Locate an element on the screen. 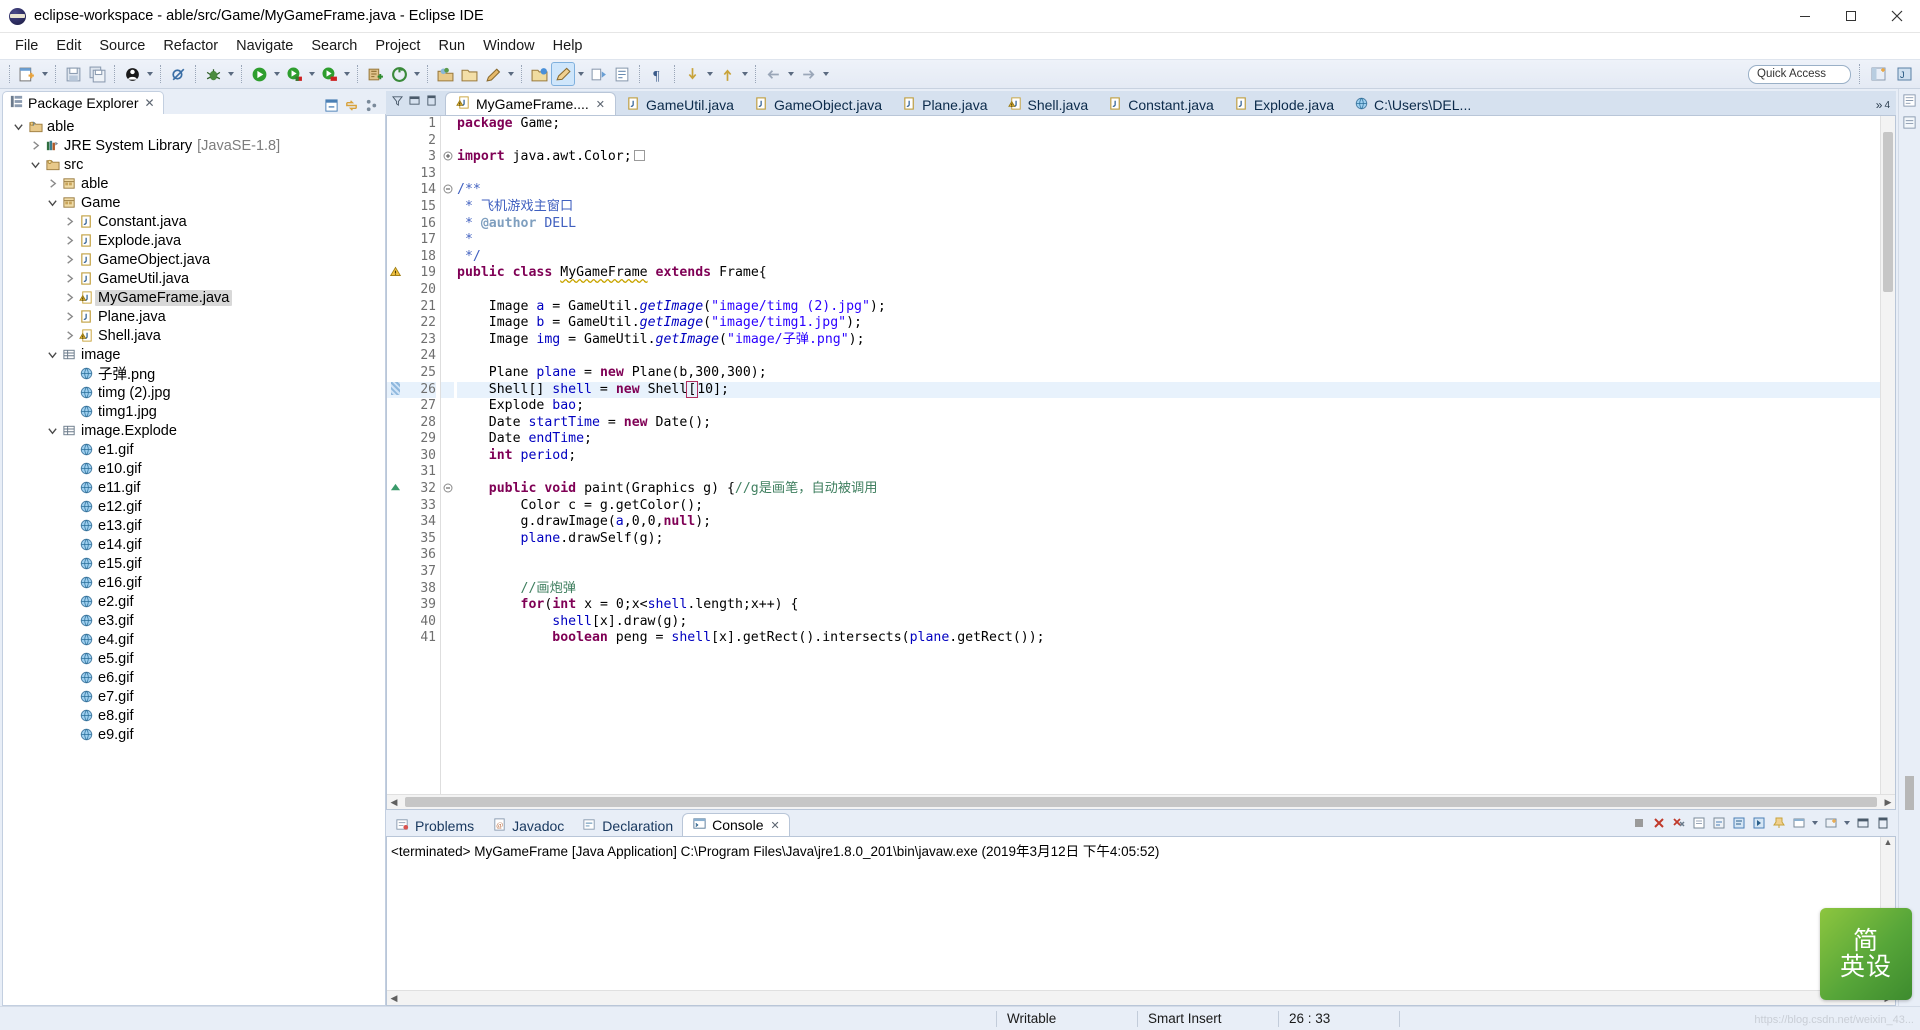 Image resolution: width=1920 pixels, height=1030 pixels. back-dropdown-icon is located at coordinates (790, 74).